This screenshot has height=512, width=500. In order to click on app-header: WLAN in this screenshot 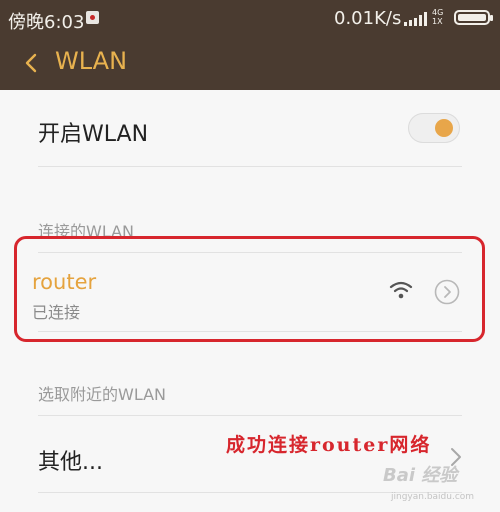, I will do `click(250, 63)`.